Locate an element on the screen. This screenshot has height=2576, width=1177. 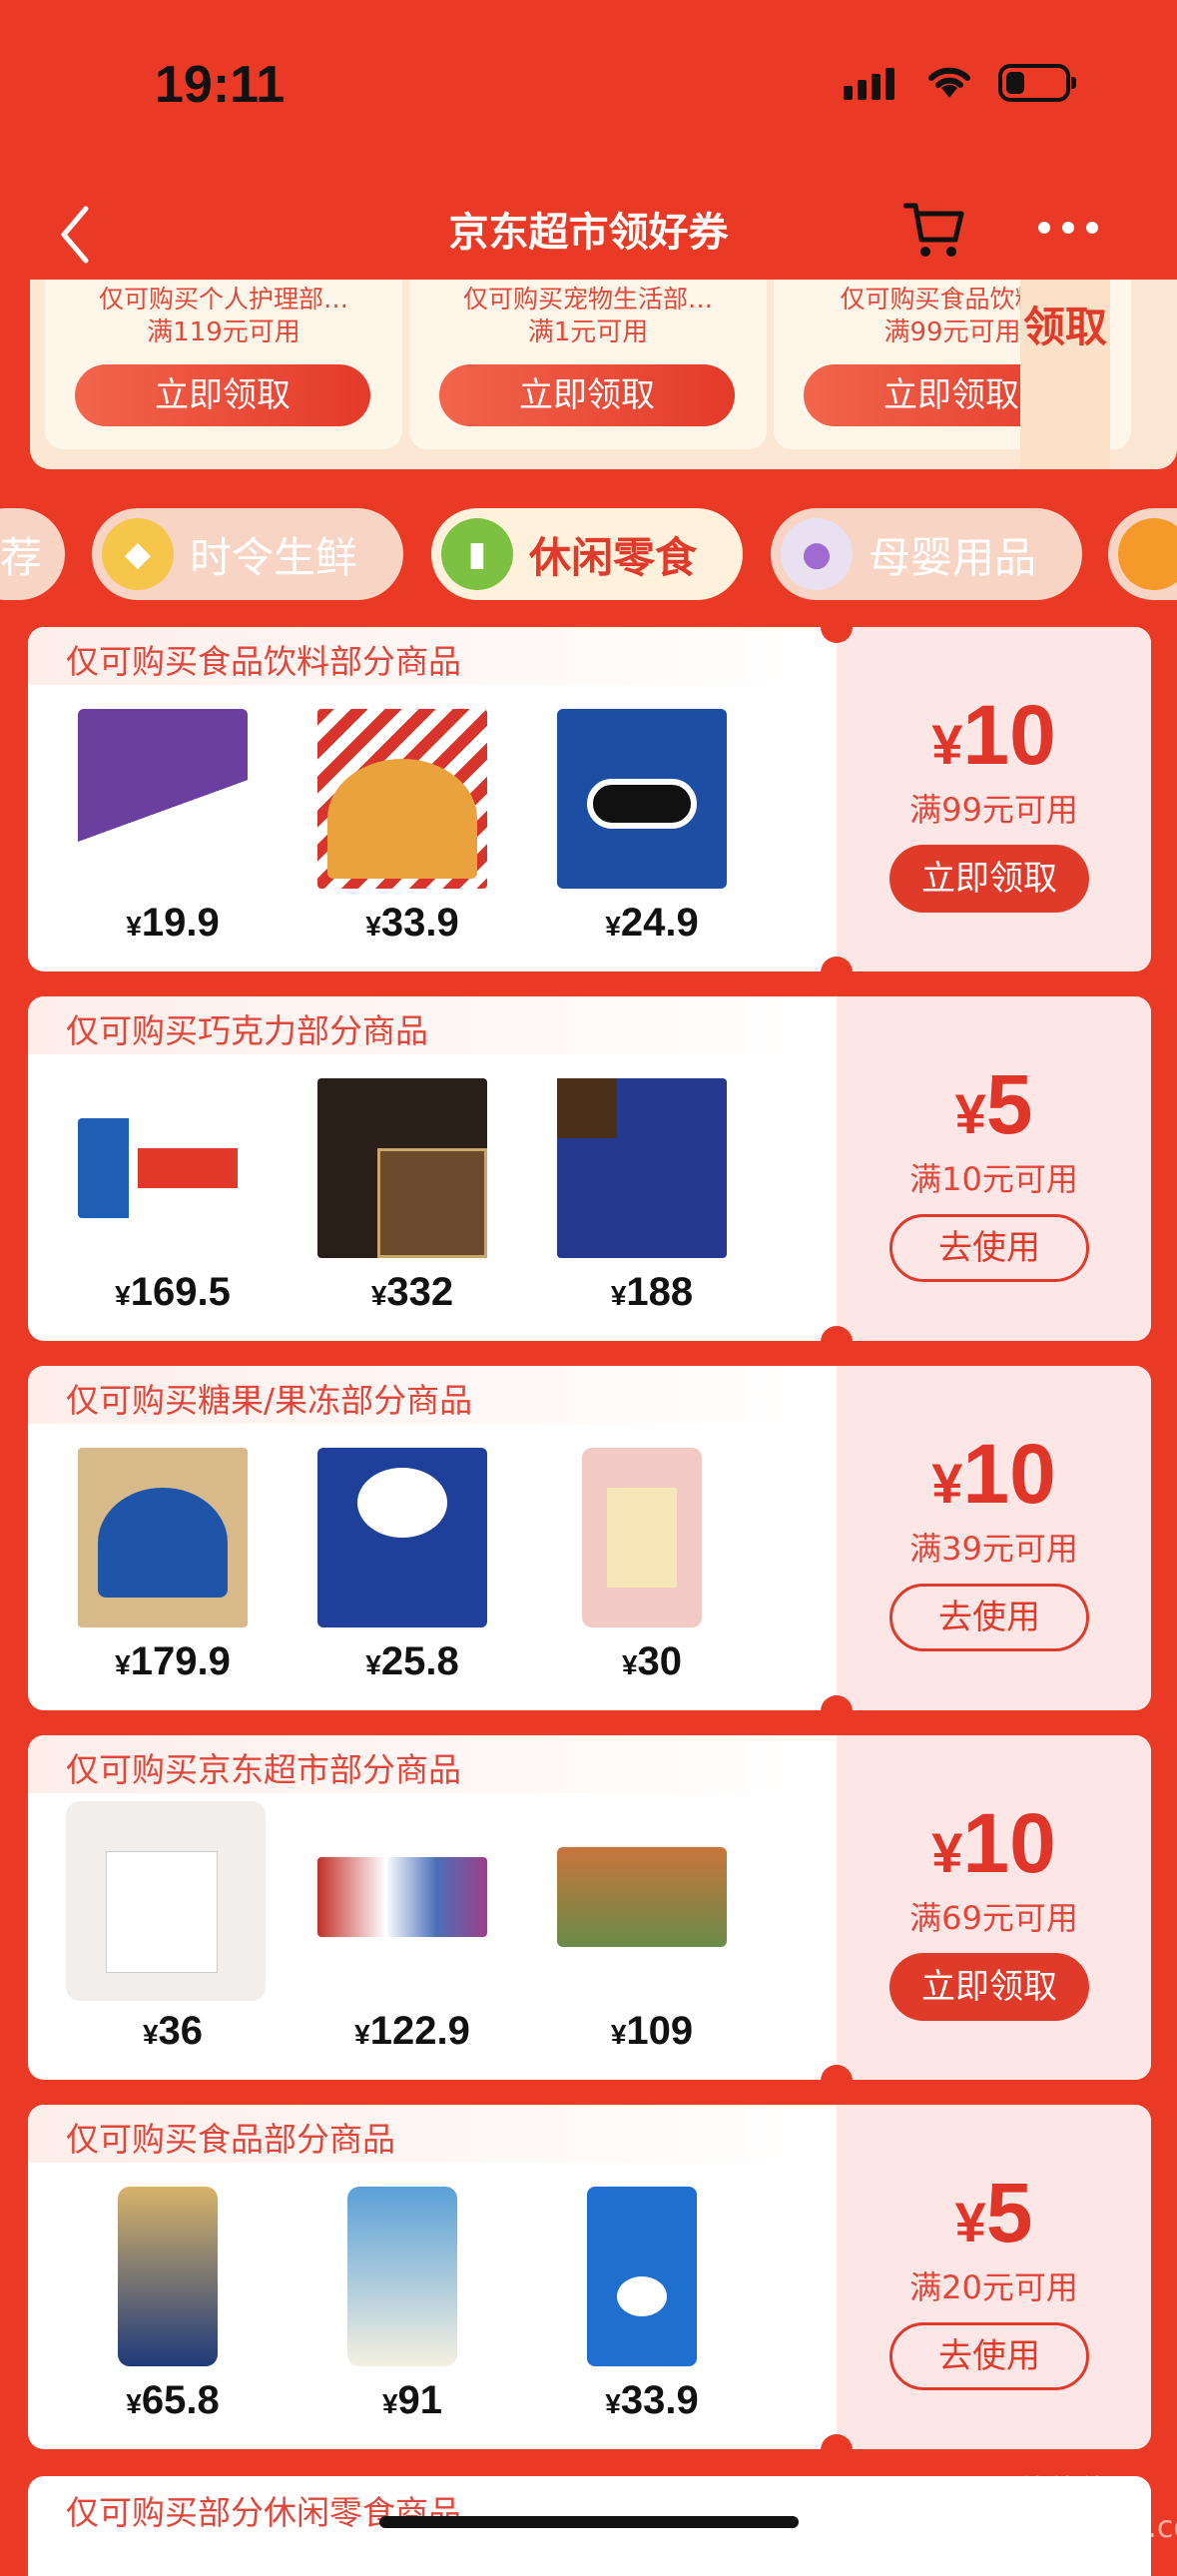
cart-icon is located at coordinates (934, 230).